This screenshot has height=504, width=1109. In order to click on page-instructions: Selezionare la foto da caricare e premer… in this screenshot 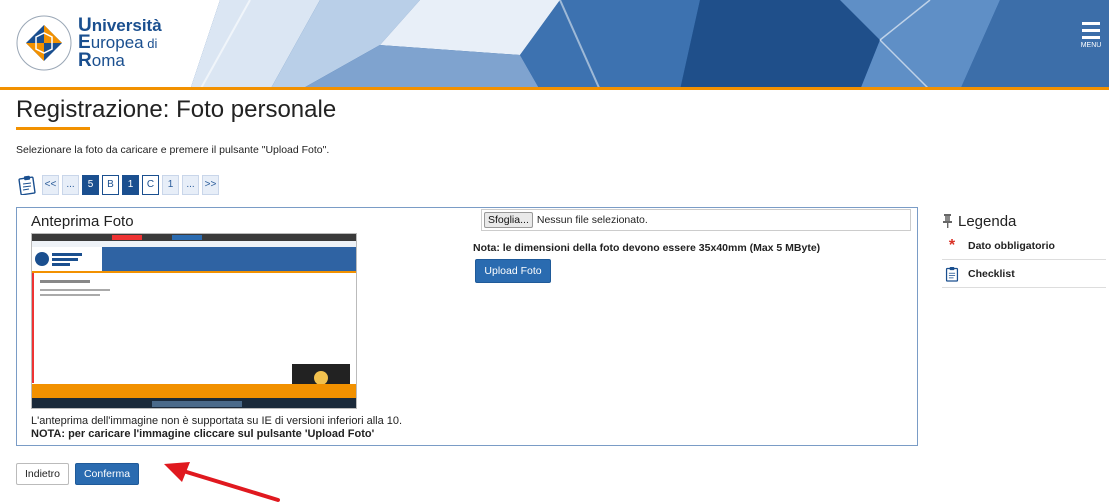, I will do `click(173, 150)`.